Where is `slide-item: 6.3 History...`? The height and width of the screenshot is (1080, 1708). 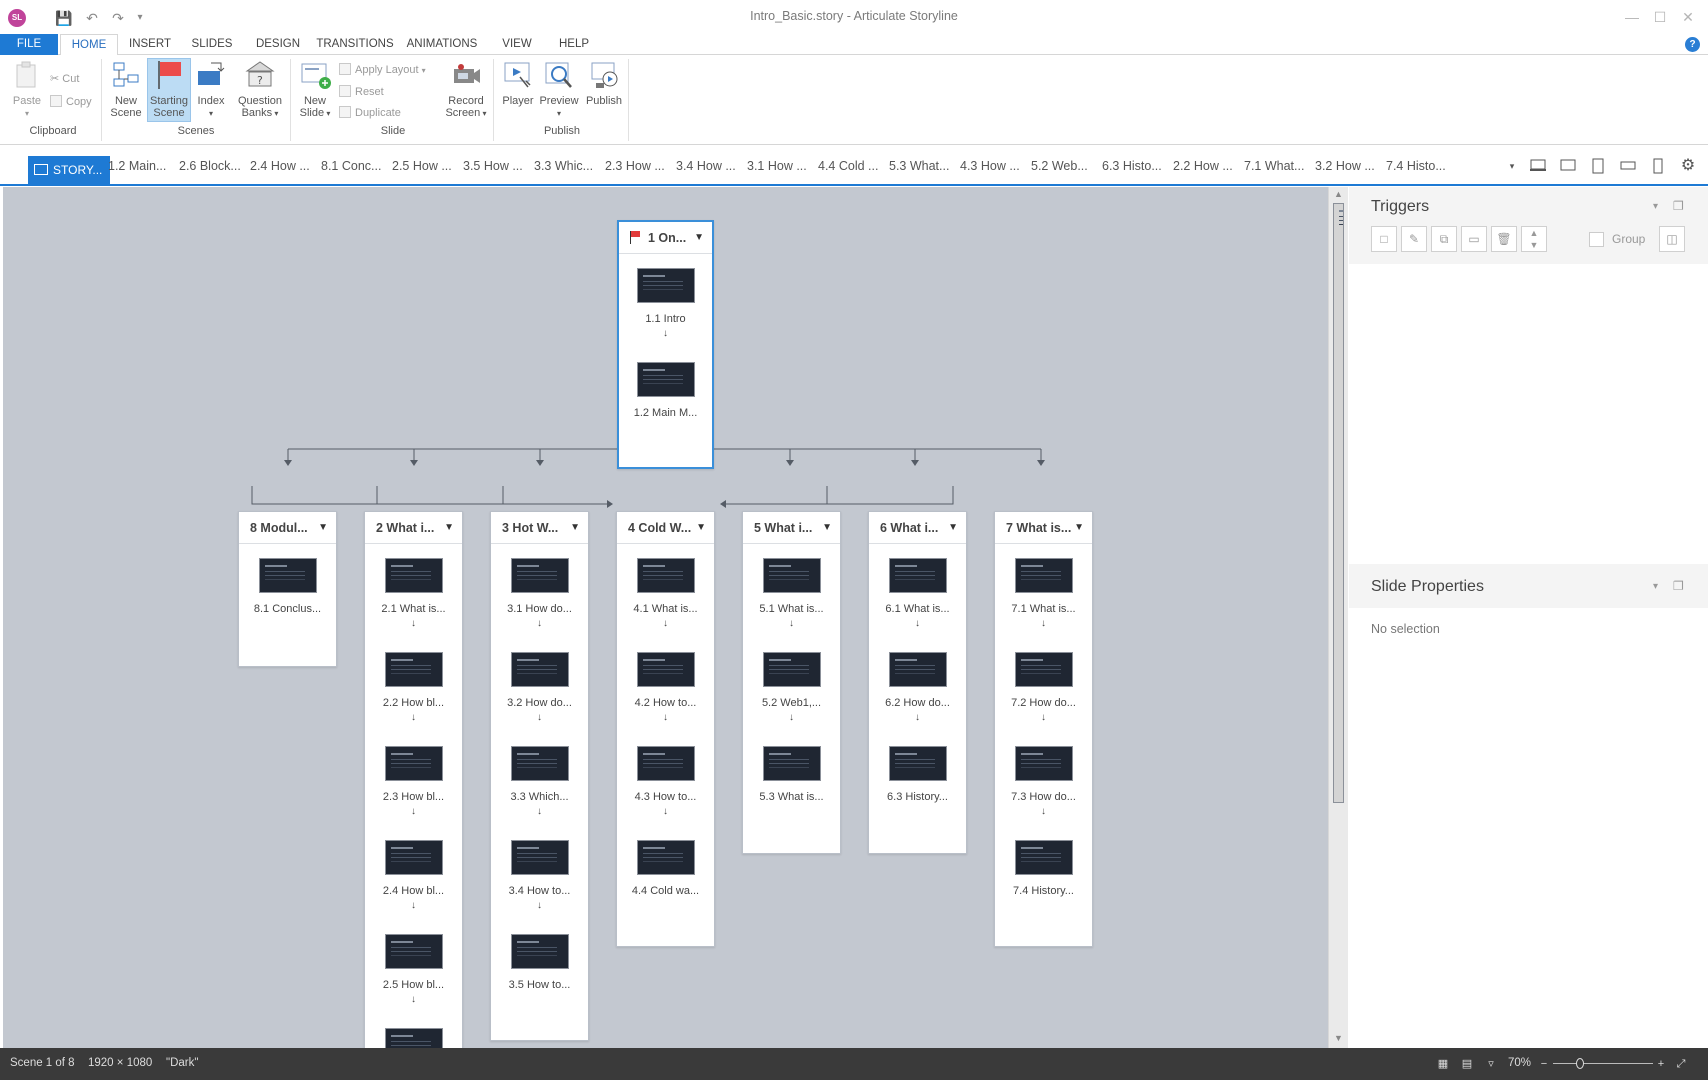
slide-item: 6.3 History... is located at coordinates (917, 774).